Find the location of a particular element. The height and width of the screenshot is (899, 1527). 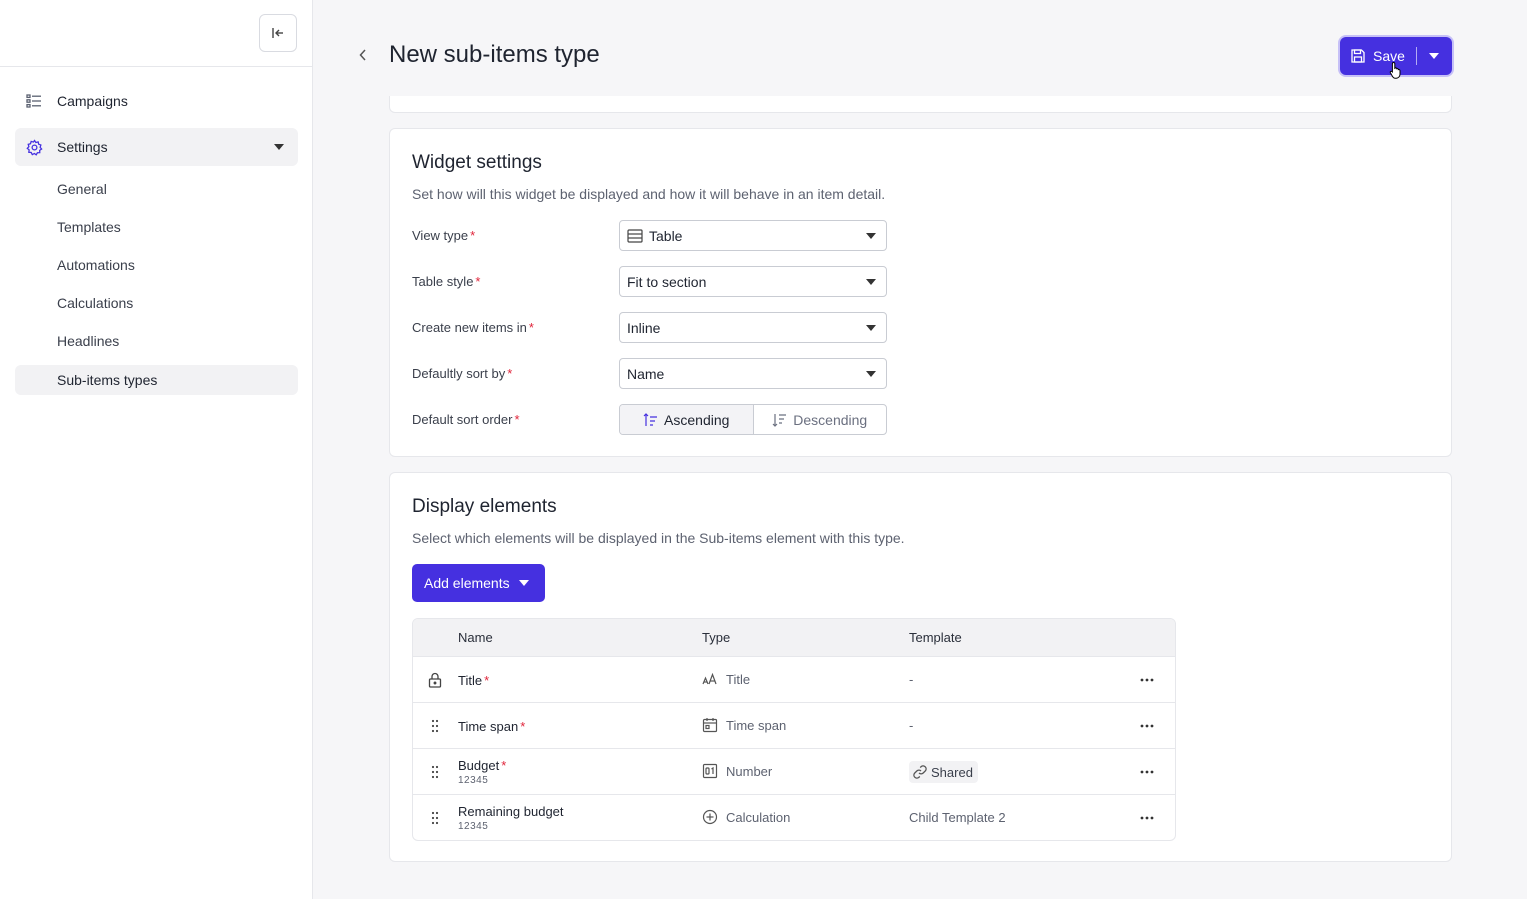

page-title: New sub-items type is located at coordinates (494, 54).